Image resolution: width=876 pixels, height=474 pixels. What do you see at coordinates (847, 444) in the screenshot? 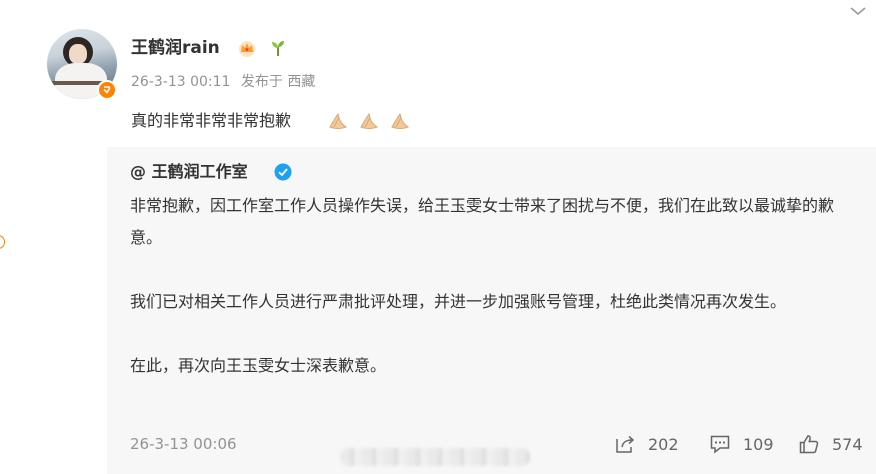
I see `like-count: 574` at bounding box center [847, 444].